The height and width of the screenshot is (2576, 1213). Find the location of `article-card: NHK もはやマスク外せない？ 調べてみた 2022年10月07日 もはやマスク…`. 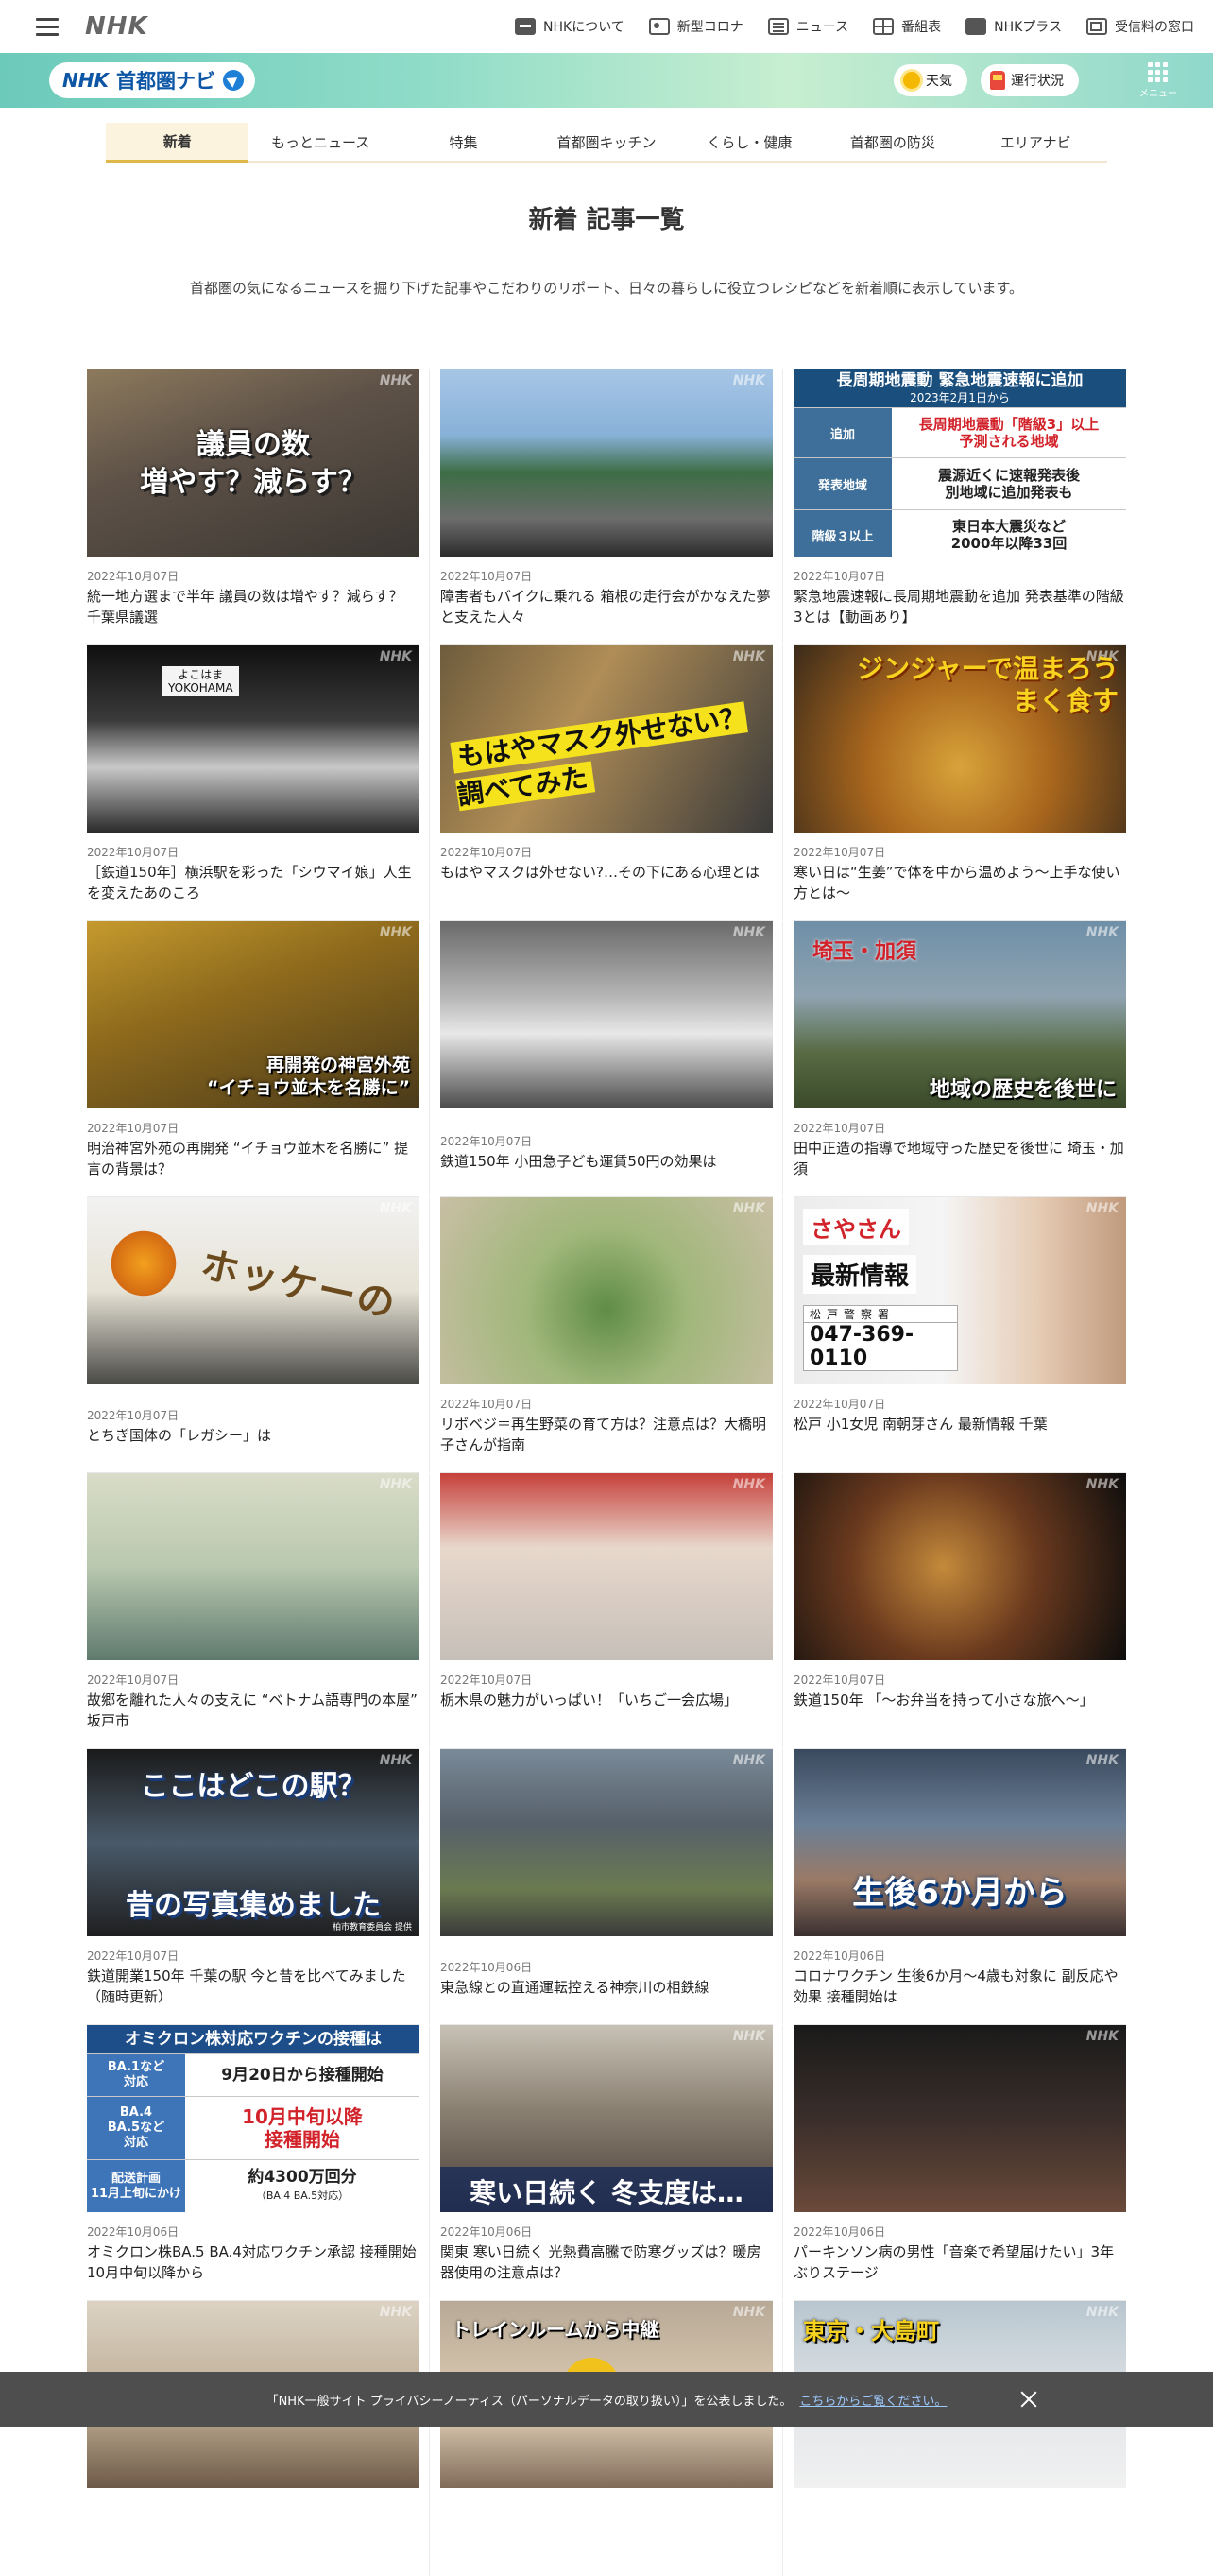

article-card: NHK もはやマスク外せない？ 調べてみた 2022年10月07日 もはやマスク… is located at coordinates (611, 782).